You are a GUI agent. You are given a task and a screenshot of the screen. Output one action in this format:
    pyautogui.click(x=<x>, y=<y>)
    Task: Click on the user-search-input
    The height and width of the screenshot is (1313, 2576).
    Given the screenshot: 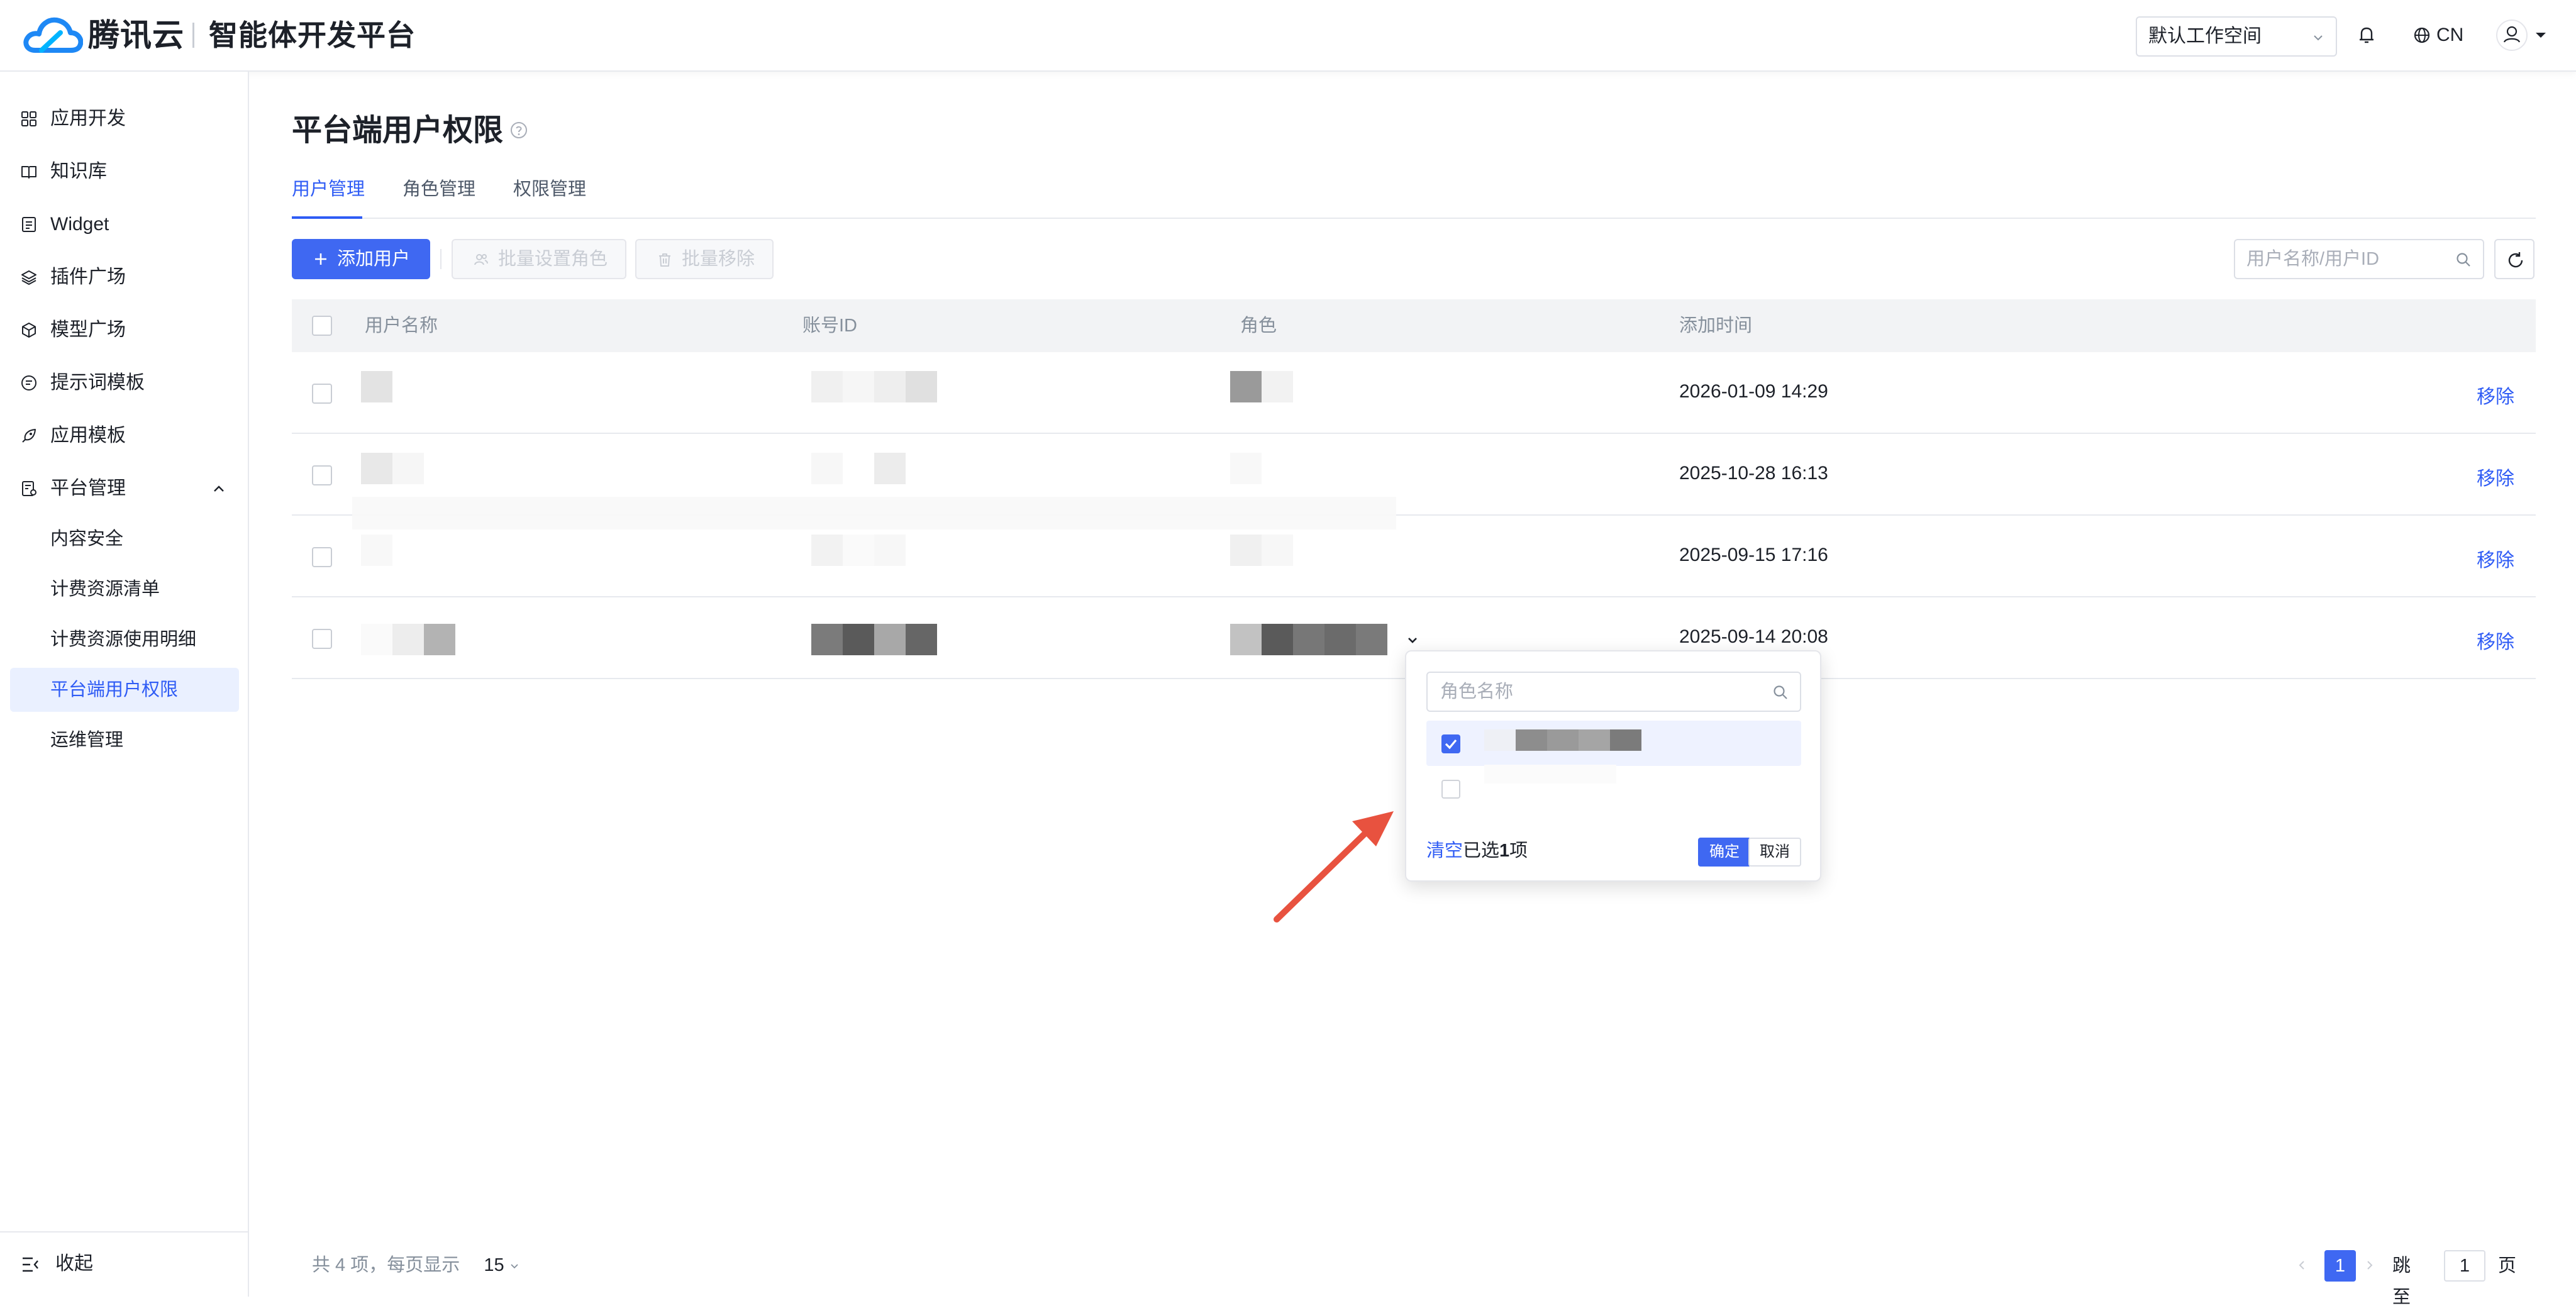 What is the action you would take?
    pyautogui.click(x=2345, y=259)
    